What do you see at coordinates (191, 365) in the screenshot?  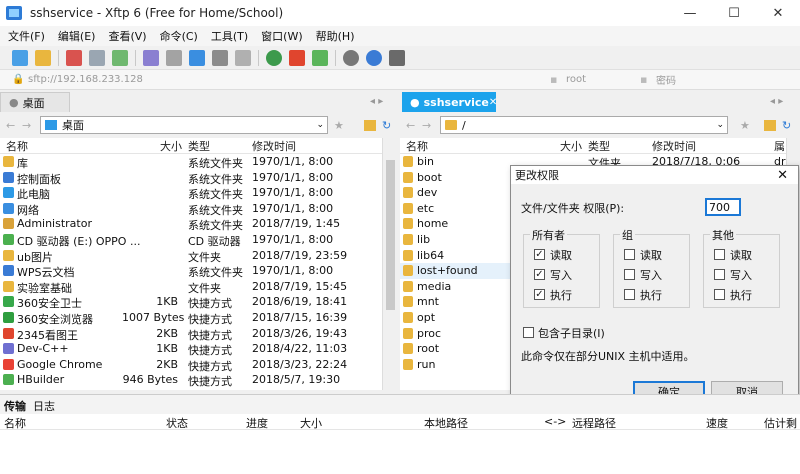 I see `left-file-row: Google Chrome 2KB 快捷方式 2018/3/23, 22:24` at bounding box center [191, 365].